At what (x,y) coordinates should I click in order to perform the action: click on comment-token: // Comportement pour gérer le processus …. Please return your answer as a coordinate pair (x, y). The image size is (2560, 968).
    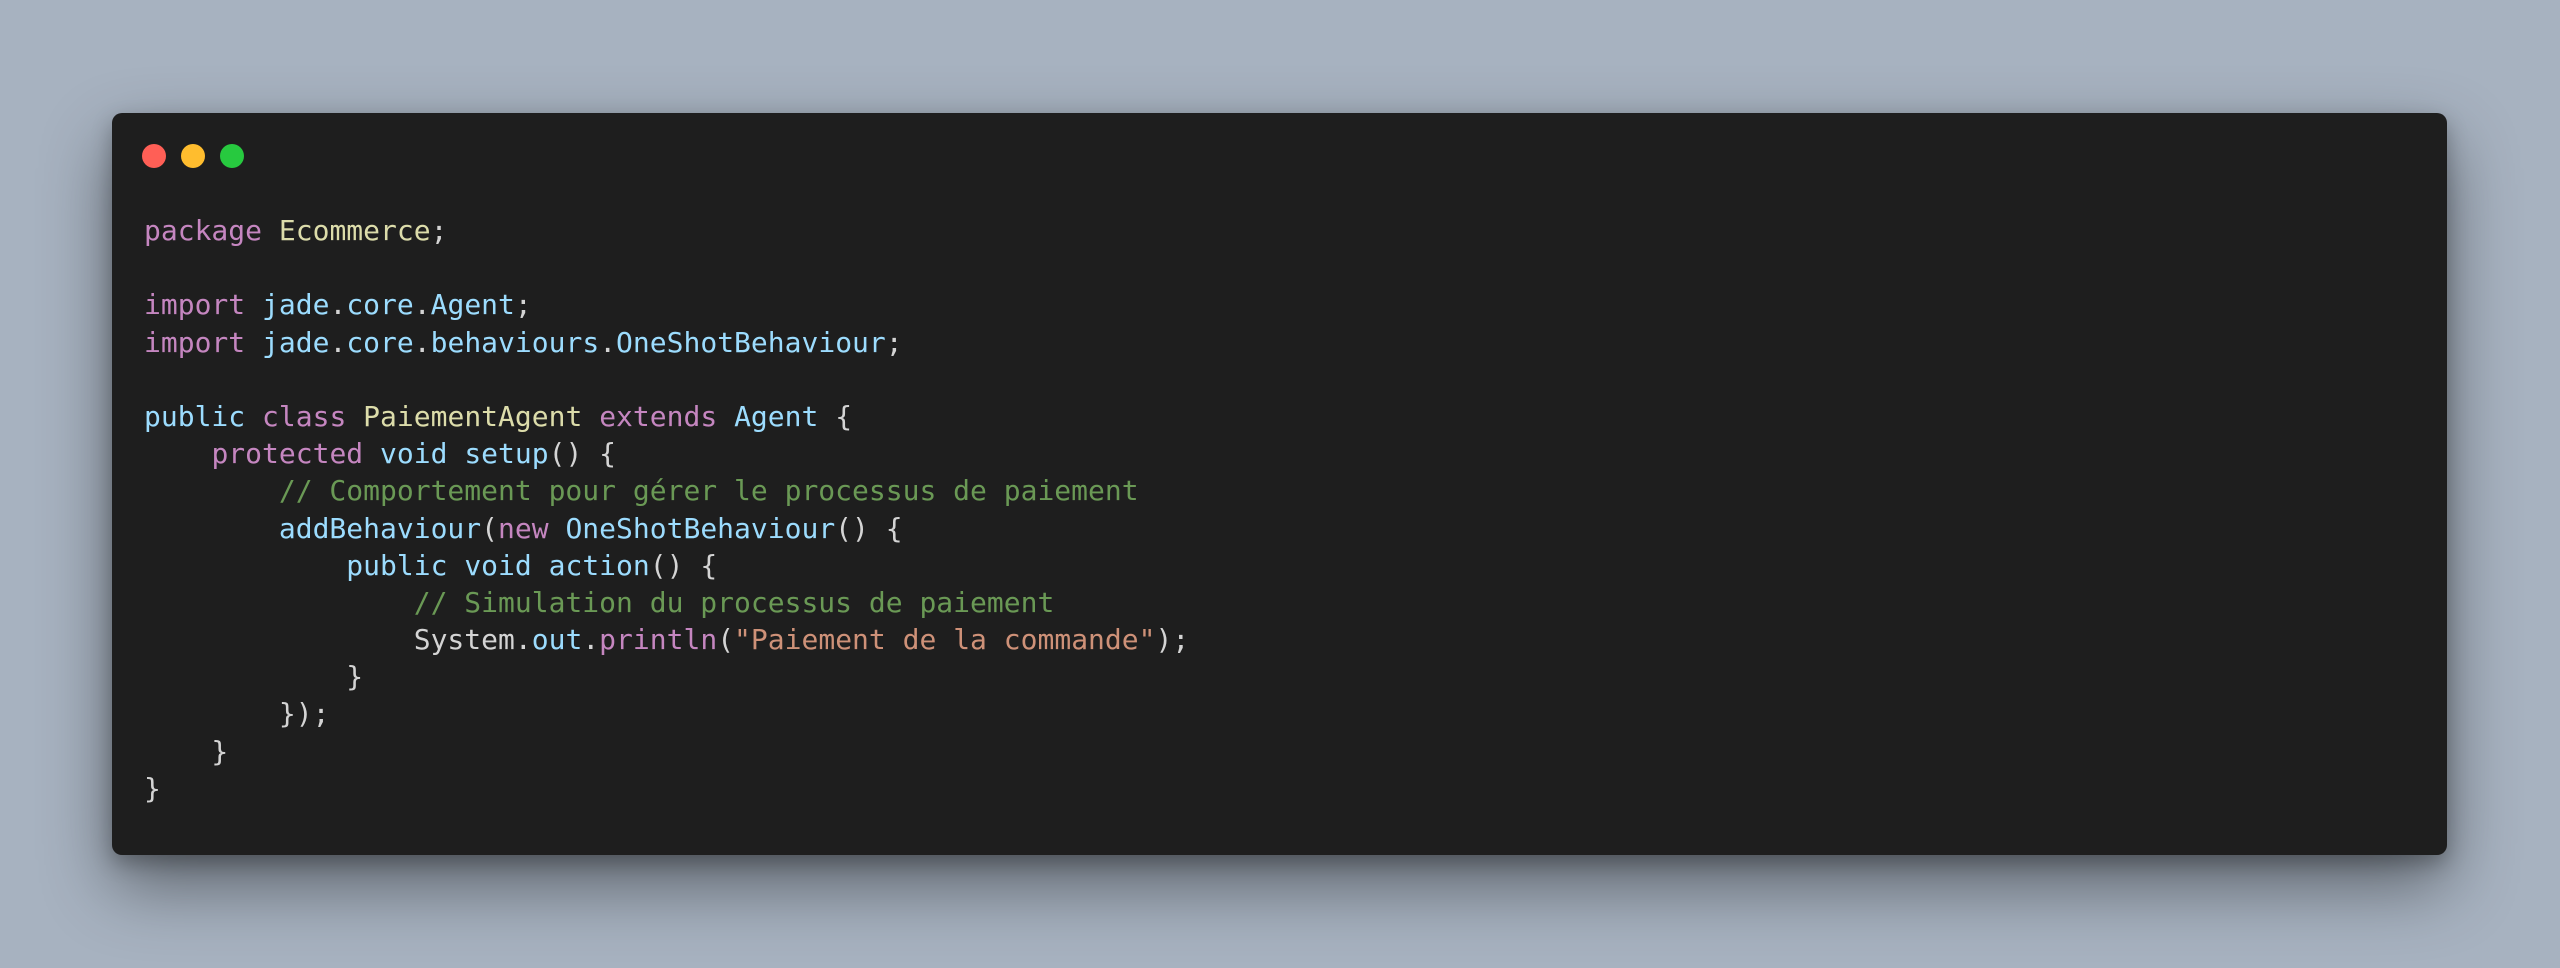
    Looking at the image, I should click on (708, 491).